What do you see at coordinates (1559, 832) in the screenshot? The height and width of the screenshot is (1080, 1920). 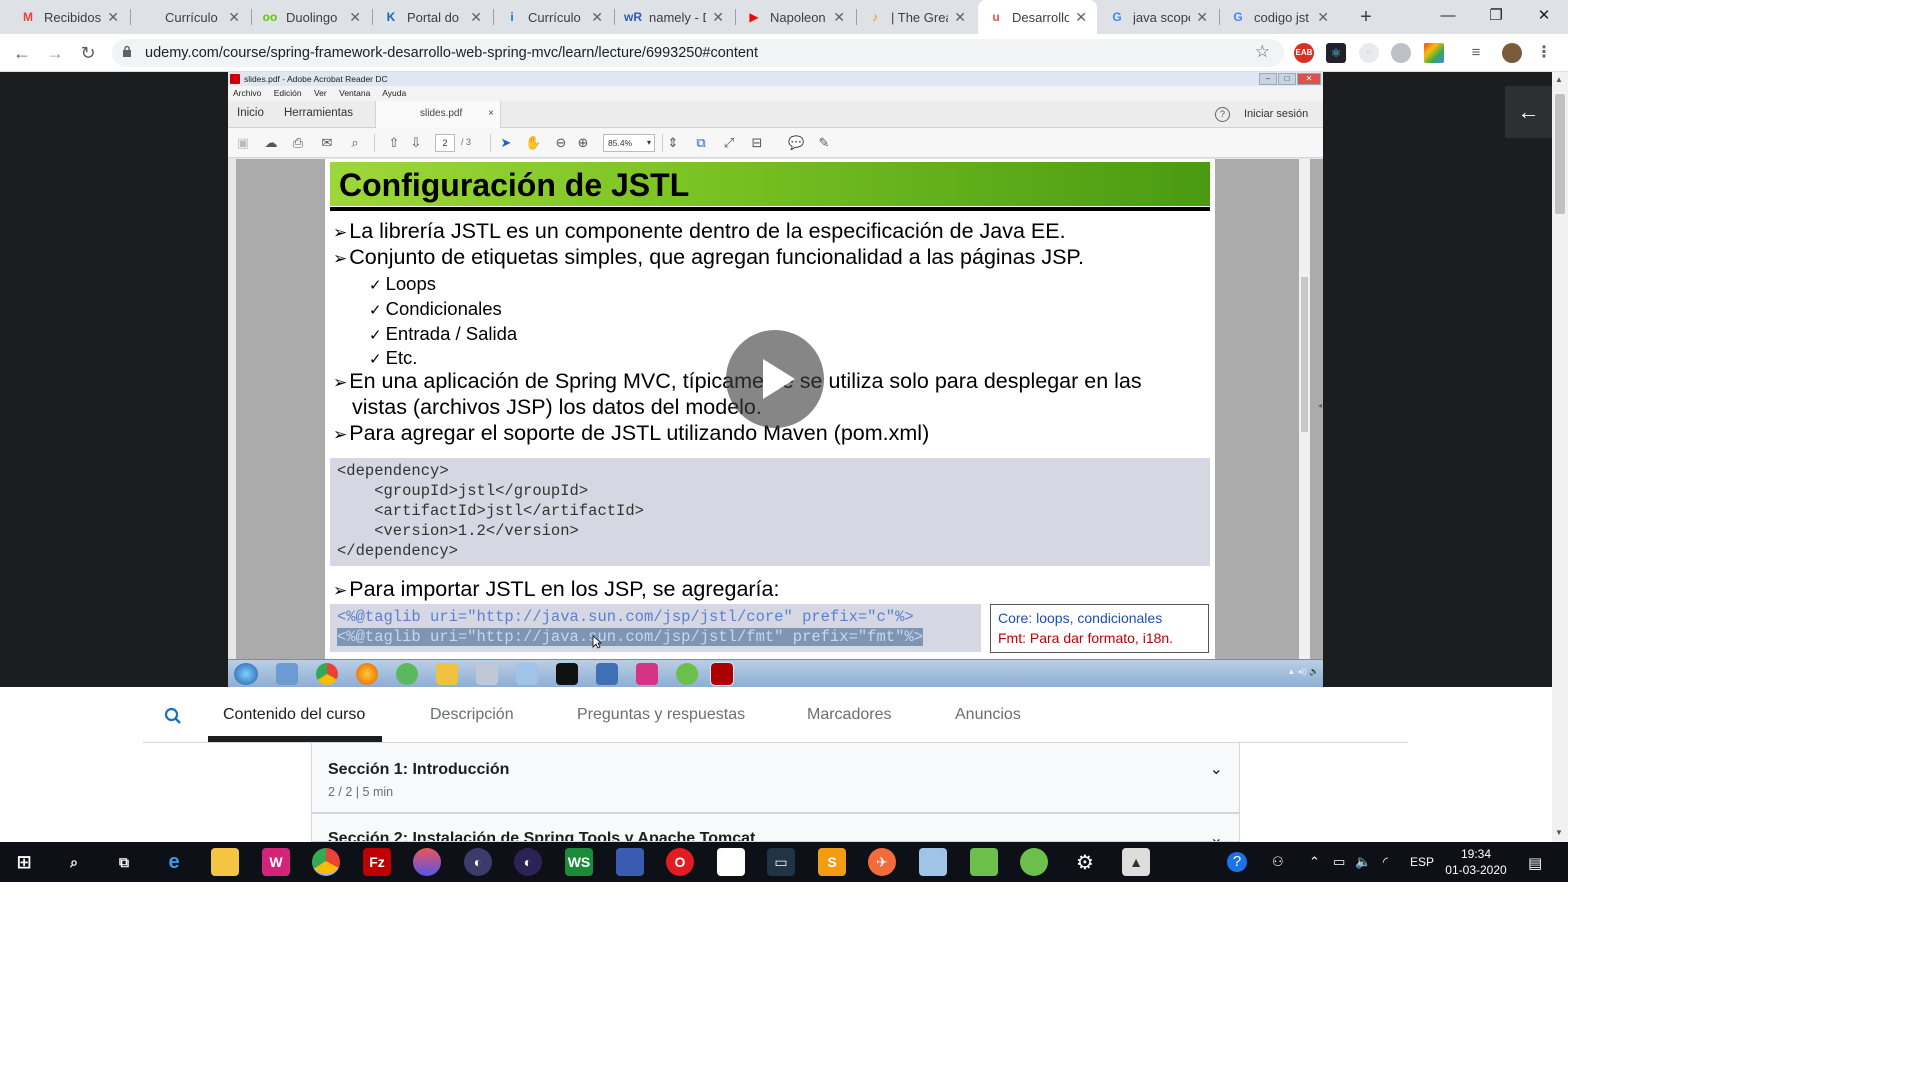 I see `scroll-down-arrow-icon: ▼` at bounding box center [1559, 832].